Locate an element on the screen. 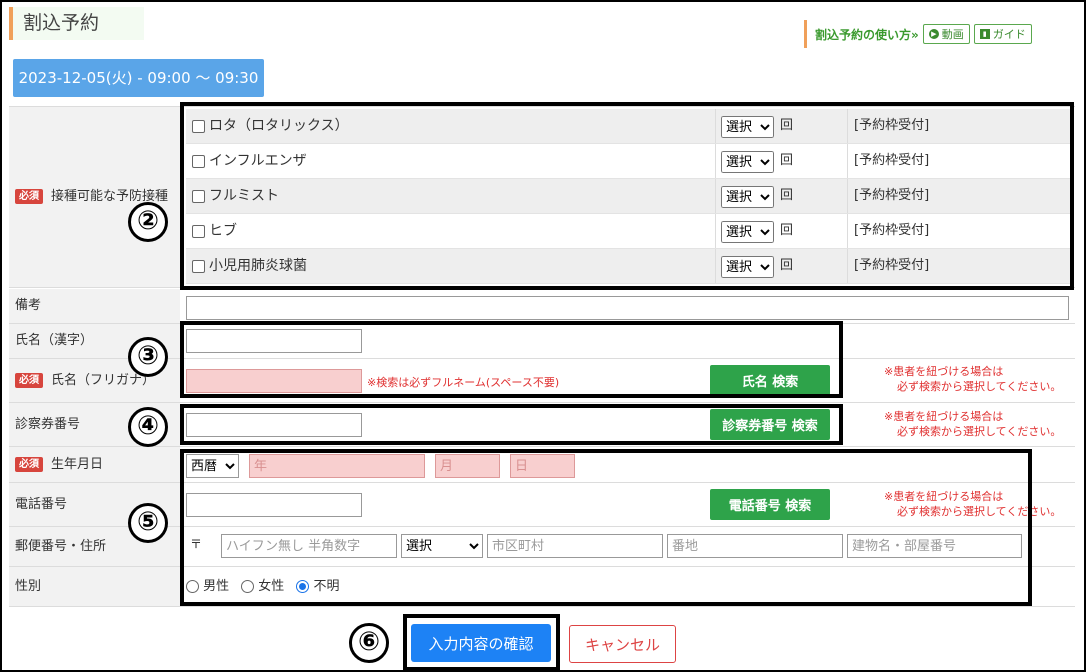 This screenshot has width=1086, height=672. vaccine-checkbox-label: ヒブ is located at coordinates (214, 231).